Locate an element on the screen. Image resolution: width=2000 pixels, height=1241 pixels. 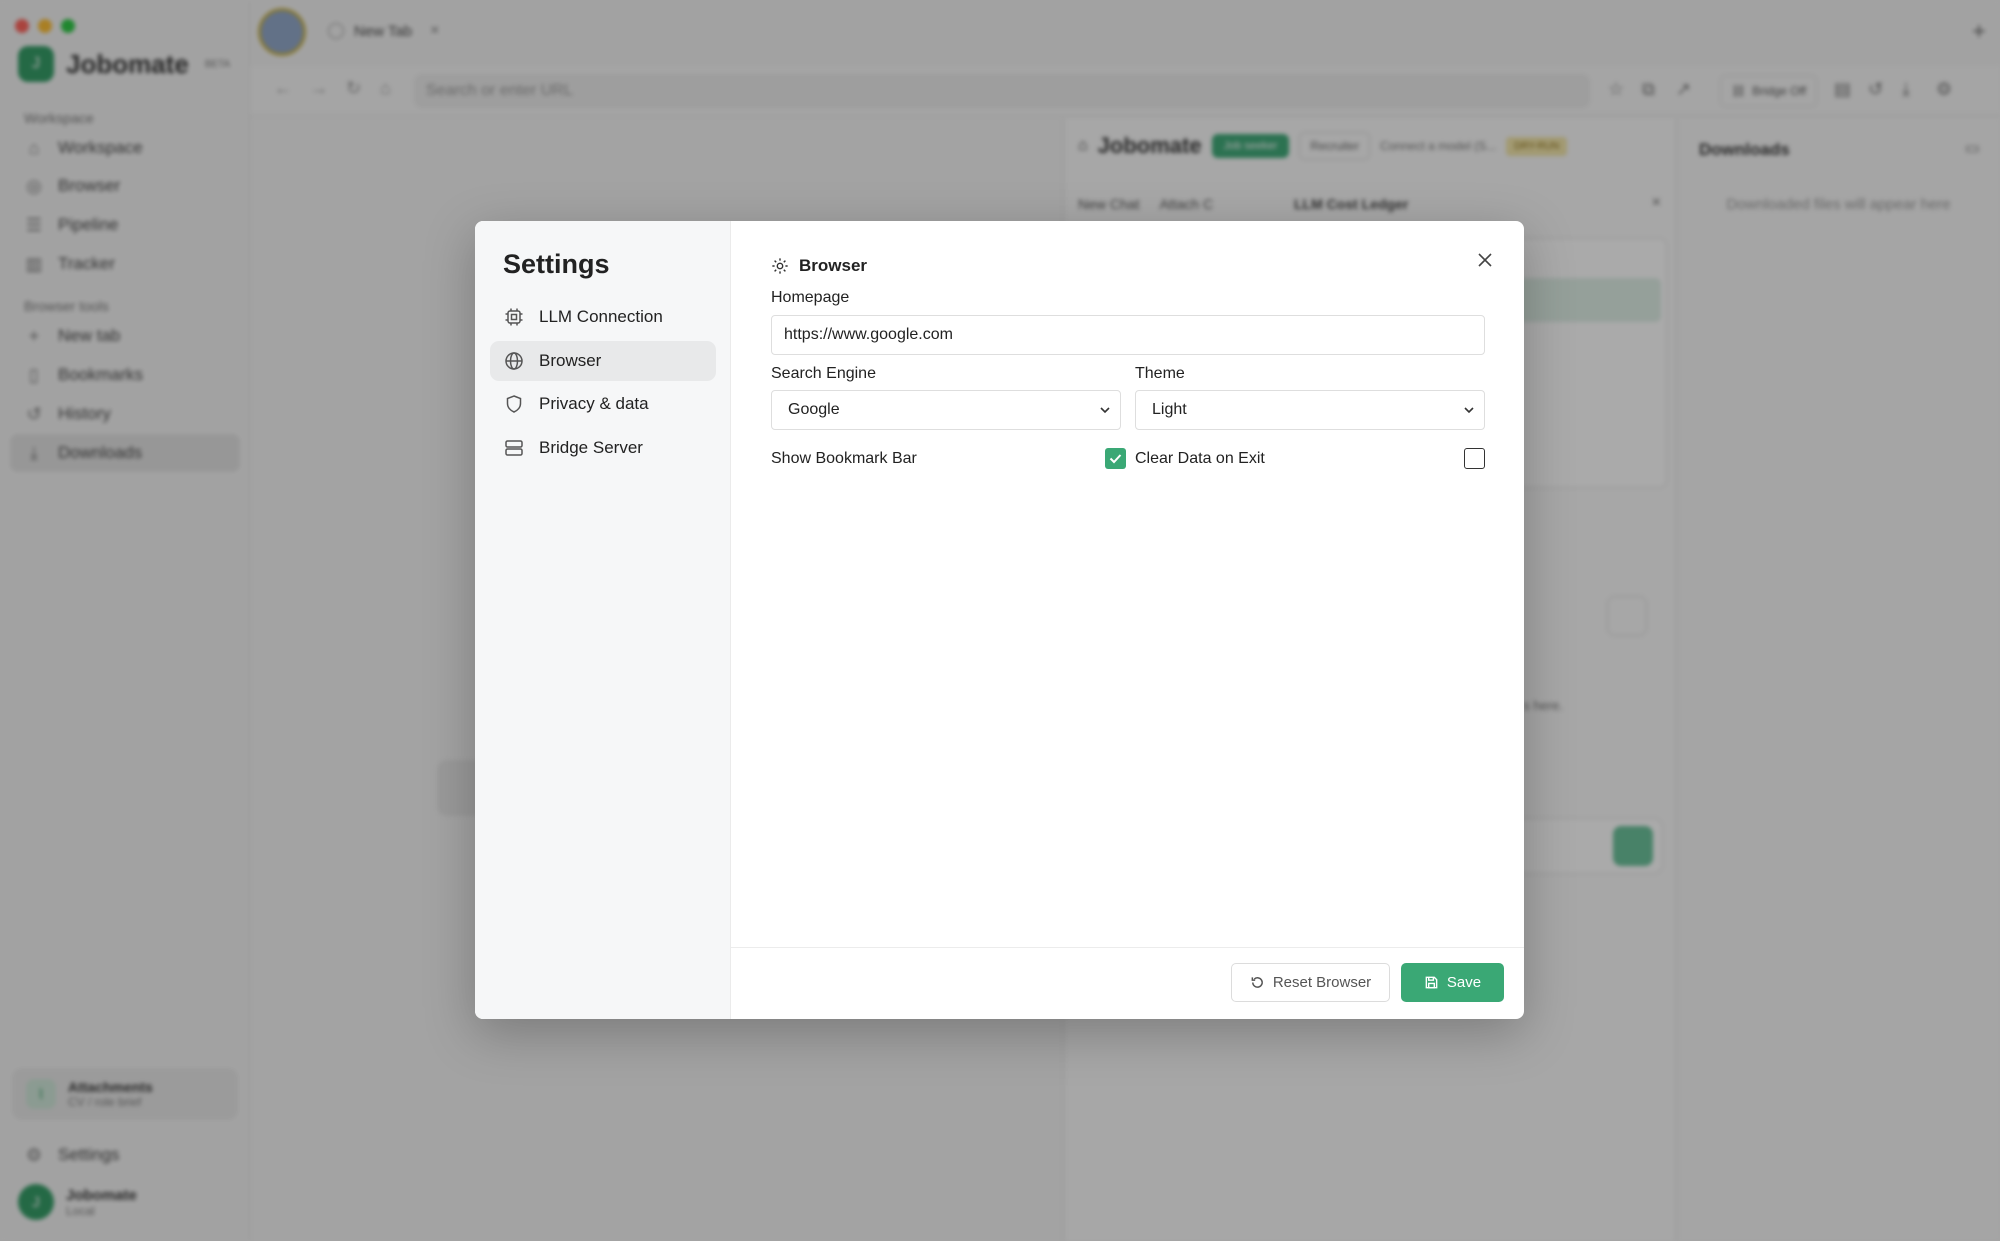
bookmark-bar-checkbox is located at coordinates (1115, 458).